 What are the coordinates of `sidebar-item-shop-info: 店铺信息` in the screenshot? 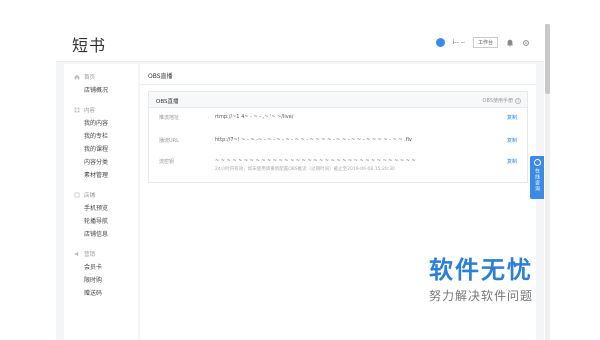 It's located at (101, 234).